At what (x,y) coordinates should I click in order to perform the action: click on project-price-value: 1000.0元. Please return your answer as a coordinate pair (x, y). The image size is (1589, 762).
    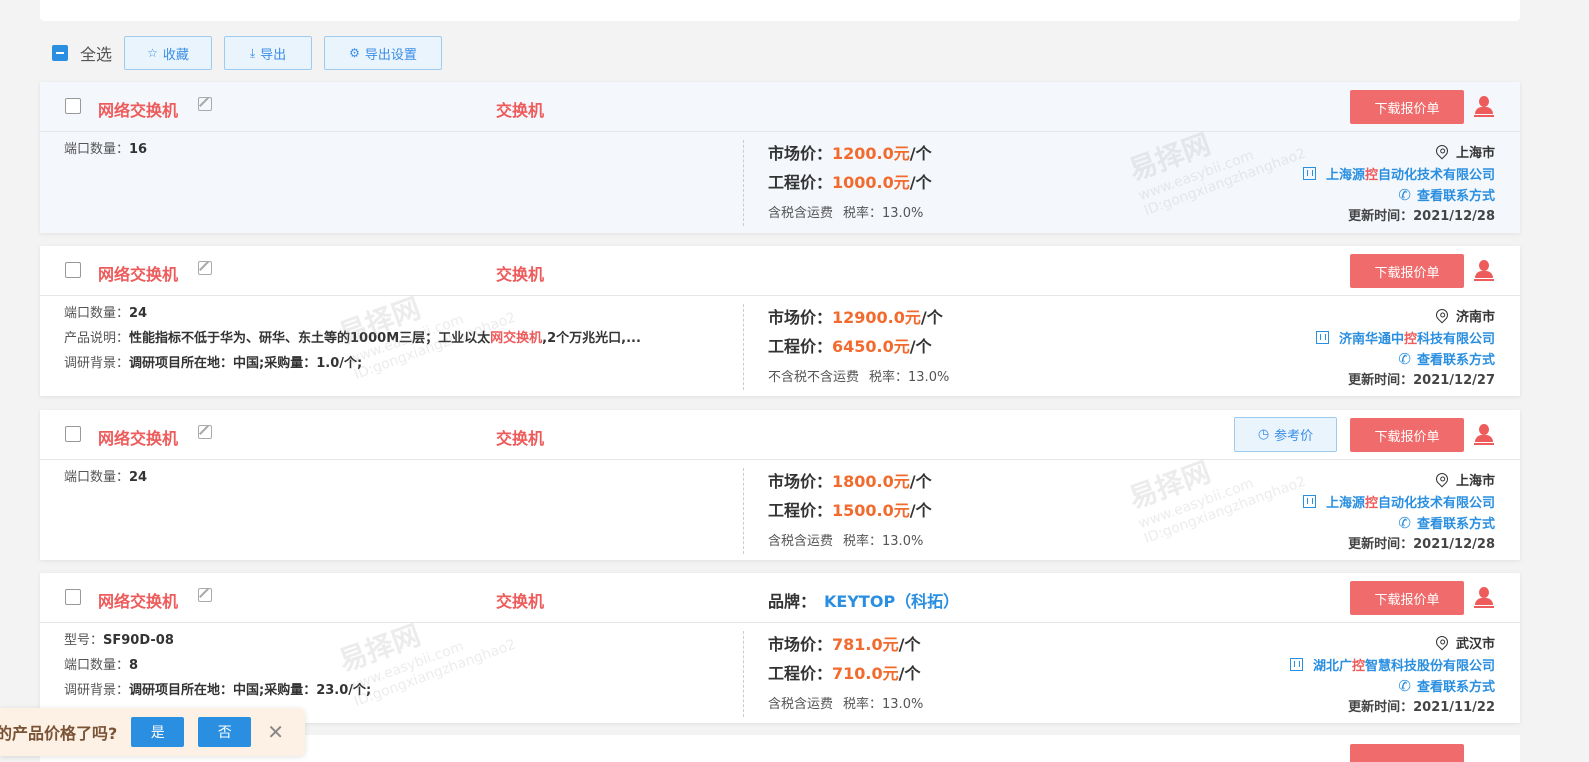
    Looking at the image, I should click on (871, 182).